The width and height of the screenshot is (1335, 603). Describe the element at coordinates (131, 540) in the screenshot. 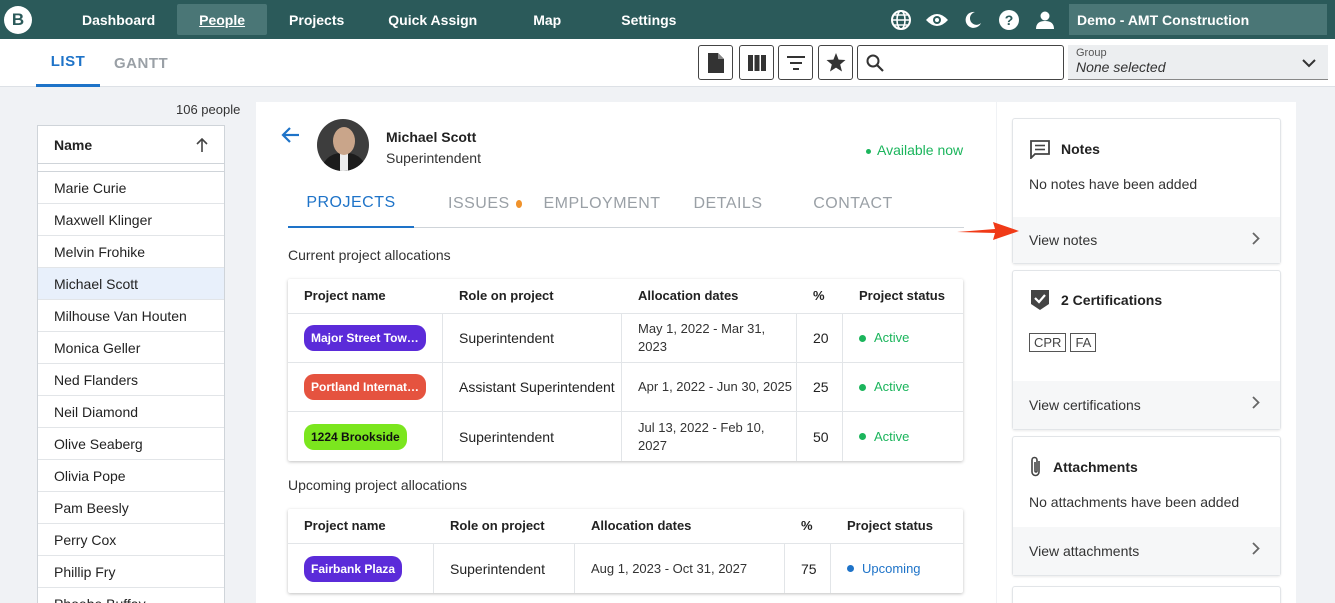

I see `list-item: Perry Cox` at that location.